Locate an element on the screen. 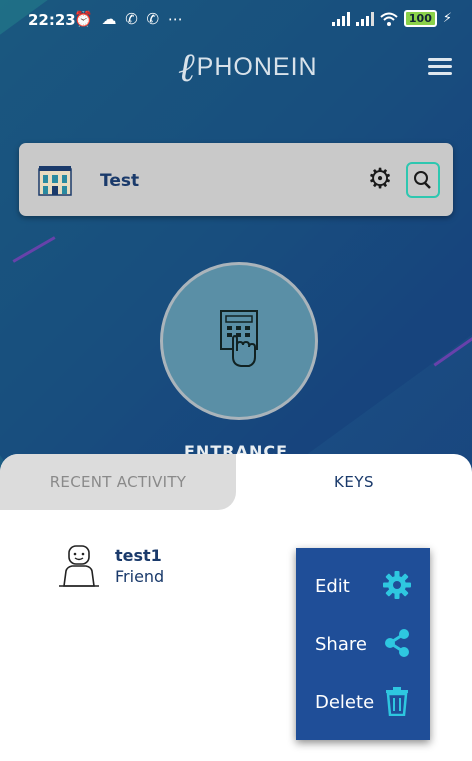 This screenshot has width=472, height=761. entrance-open-button is located at coordinates (239, 341).